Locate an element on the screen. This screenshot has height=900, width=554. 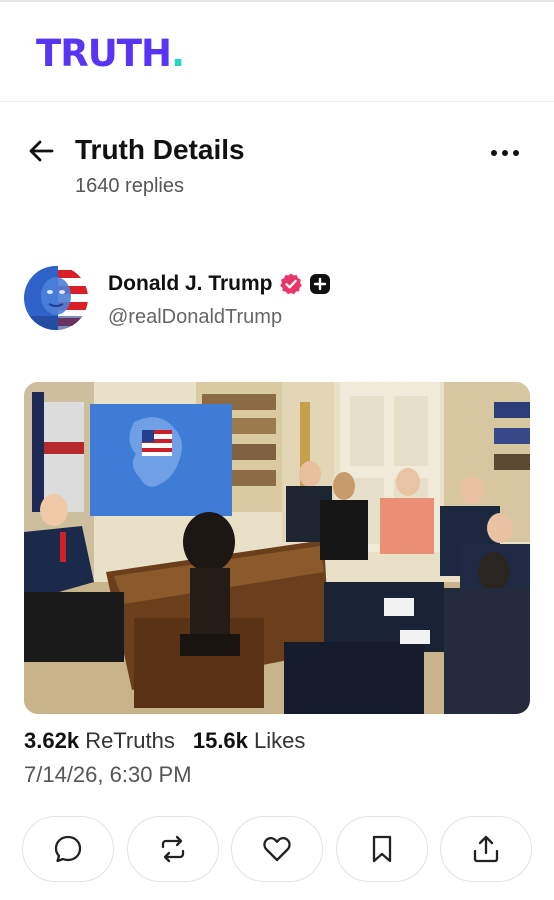
retruth-icon is located at coordinates (172, 849).